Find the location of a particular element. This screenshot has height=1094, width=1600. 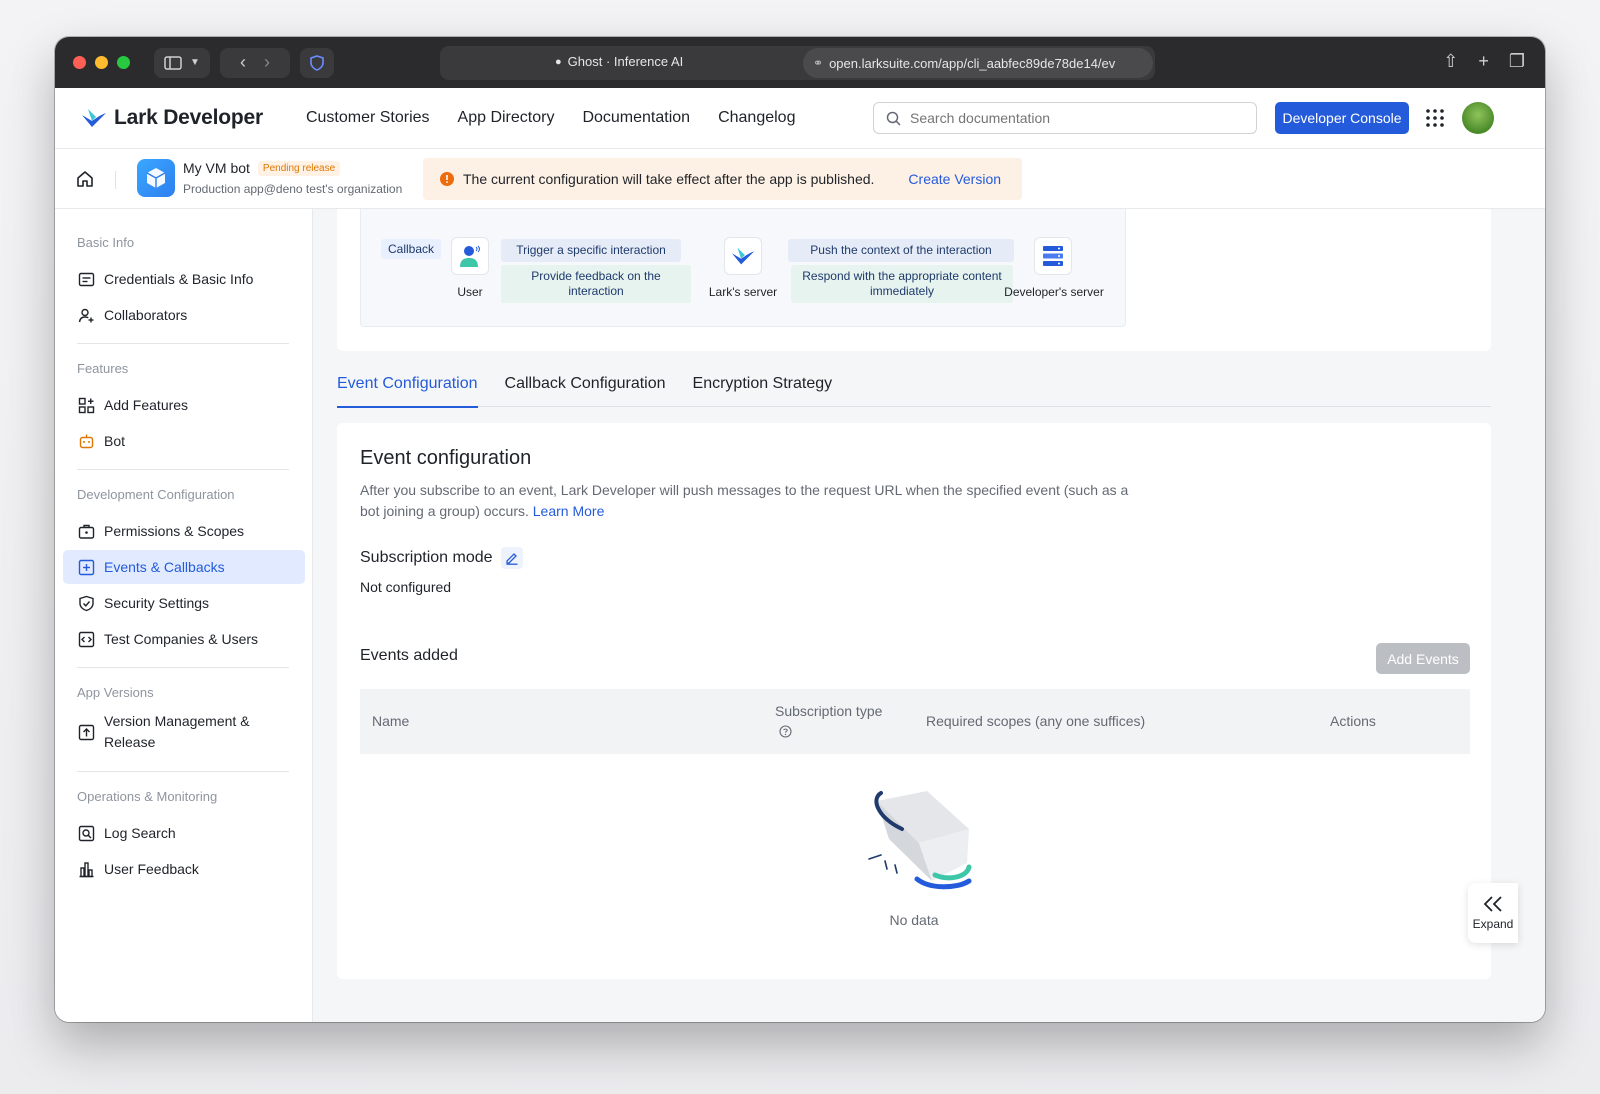

arrow-trigger-interaction: Trigger a specific interaction is located at coordinates (591, 250).